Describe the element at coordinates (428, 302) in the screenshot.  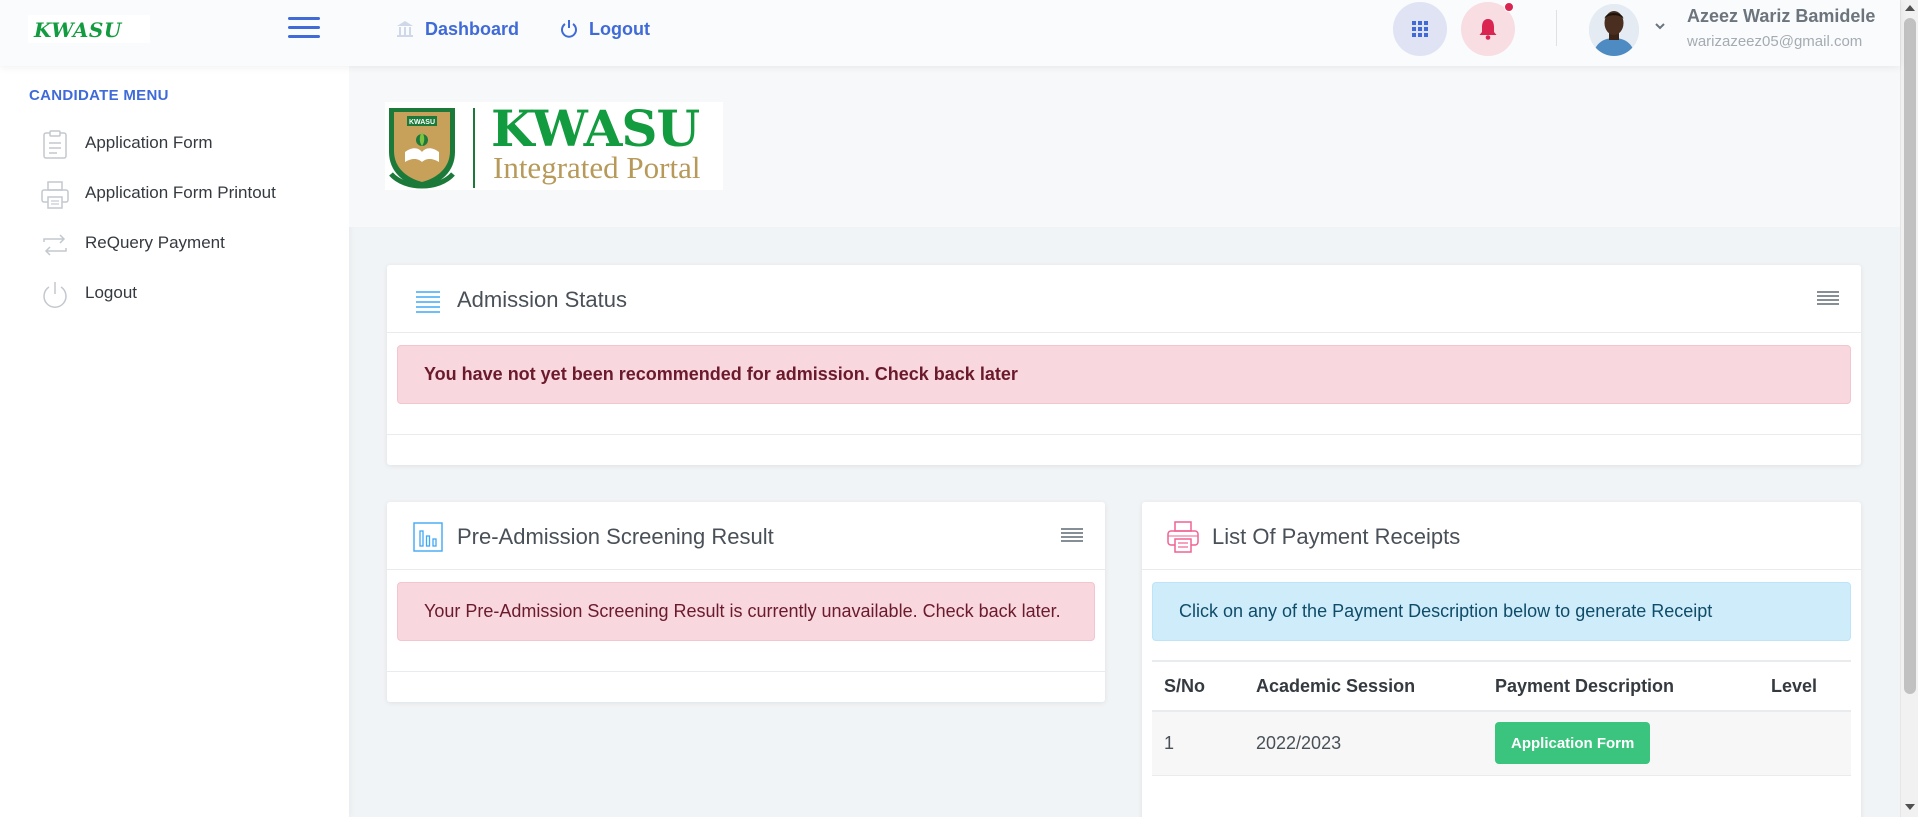
I see `list-lines-icon` at that location.